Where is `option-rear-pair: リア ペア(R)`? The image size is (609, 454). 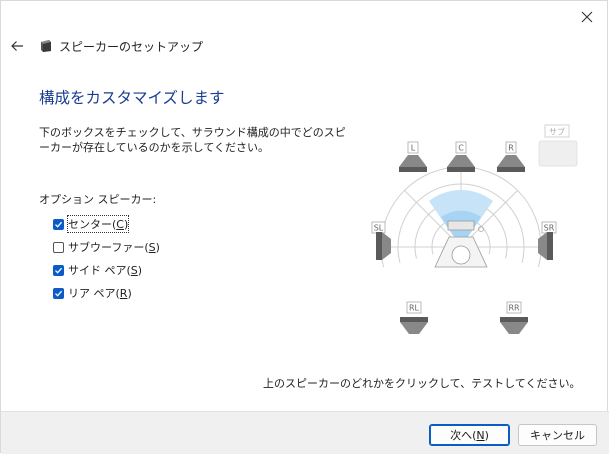 option-rear-pair: リア ペア(R) is located at coordinates (92, 293).